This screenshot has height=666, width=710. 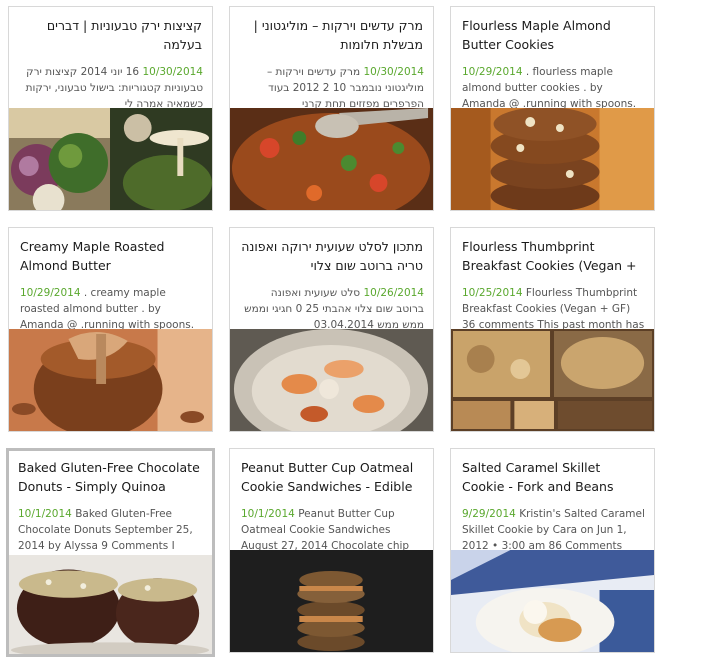 I want to click on card-title: קציצות ירק טבעוניות | דברים בעלמה, so click(x=124, y=35).